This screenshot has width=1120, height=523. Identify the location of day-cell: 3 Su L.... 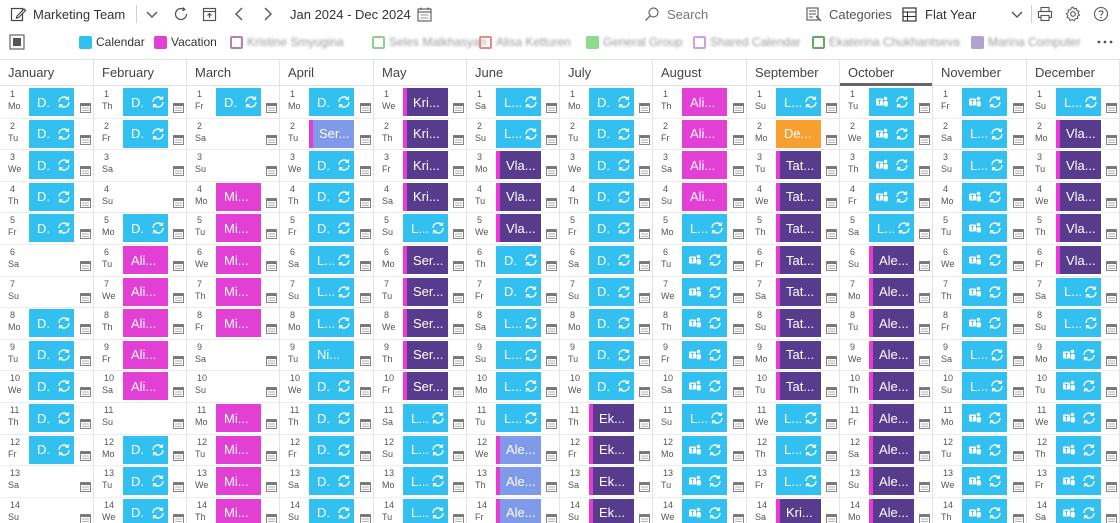
(979, 166).